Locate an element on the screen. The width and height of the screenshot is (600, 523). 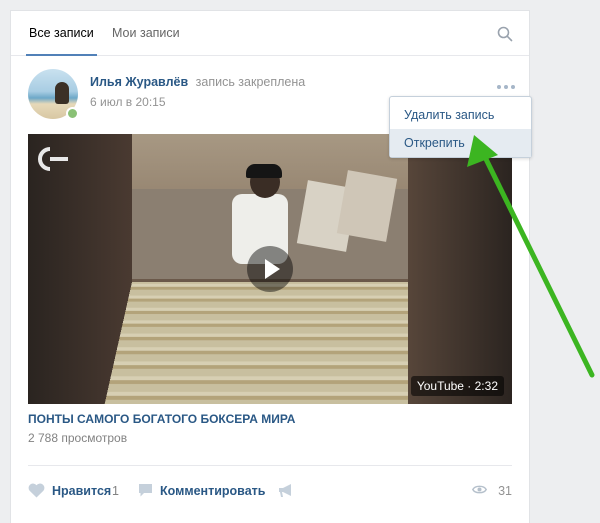
more-icon is located at coordinates (507, 87).